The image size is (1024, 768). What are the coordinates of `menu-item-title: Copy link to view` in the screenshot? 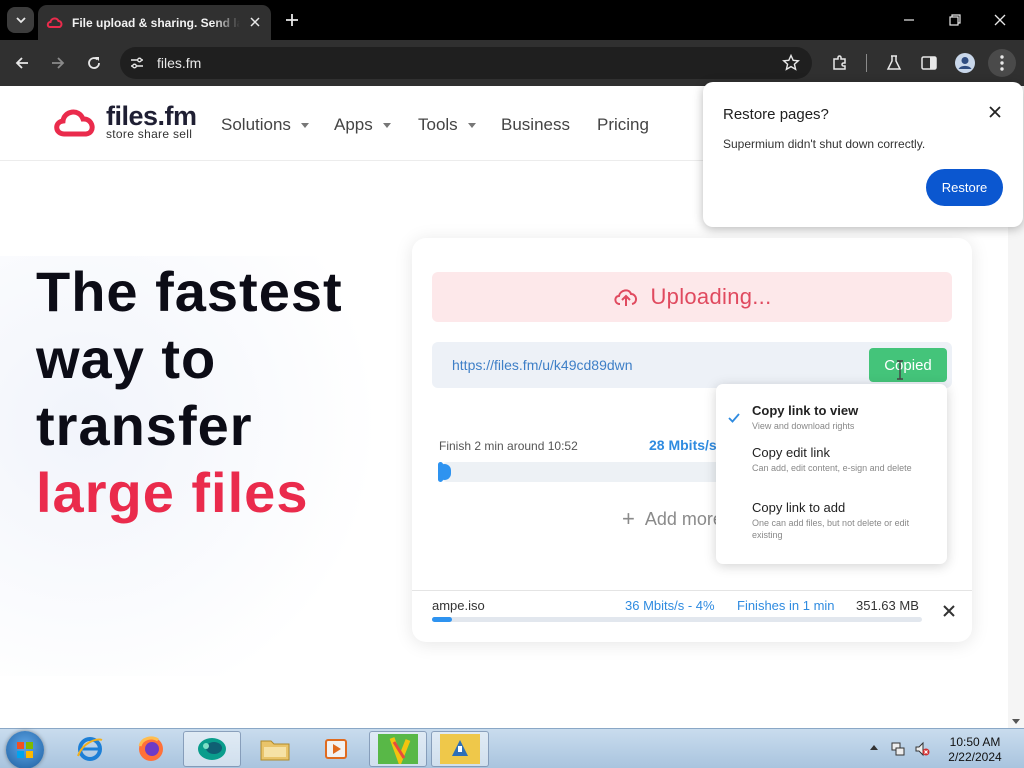 It's located at (805, 410).